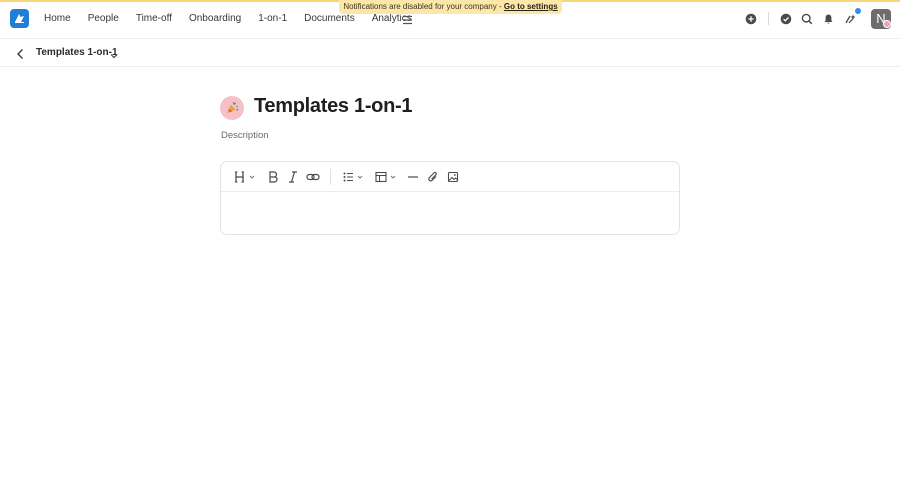  I want to click on paperclip-icon, so click(433, 177).